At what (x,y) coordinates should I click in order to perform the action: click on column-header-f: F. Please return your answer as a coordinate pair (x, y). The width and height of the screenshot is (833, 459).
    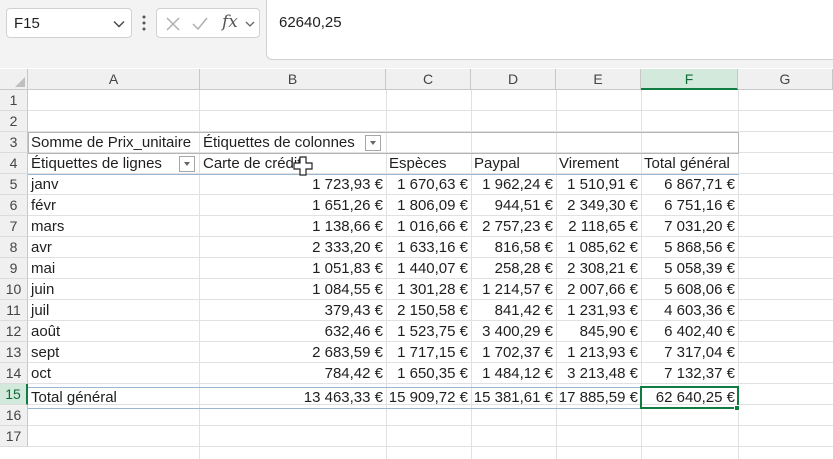
    Looking at the image, I should click on (689, 79).